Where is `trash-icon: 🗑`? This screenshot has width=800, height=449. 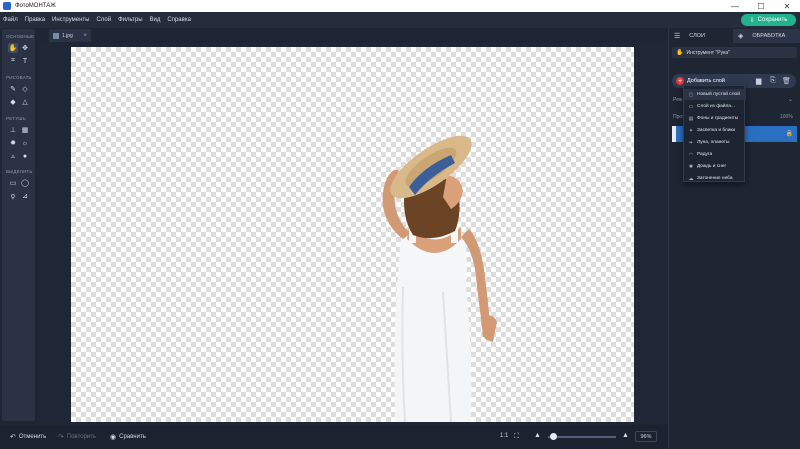 trash-icon: 🗑 is located at coordinates (786, 81).